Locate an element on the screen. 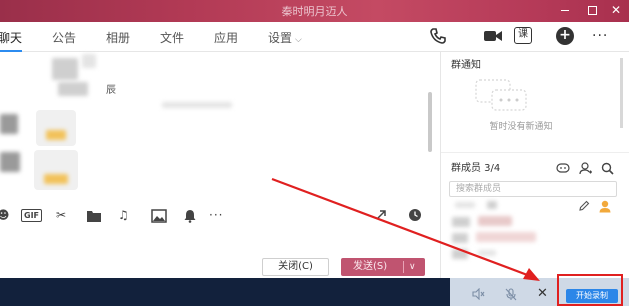 This screenshot has height=306, width=629. tab-settings: 设置 ⌵ is located at coordinates (285, 37).